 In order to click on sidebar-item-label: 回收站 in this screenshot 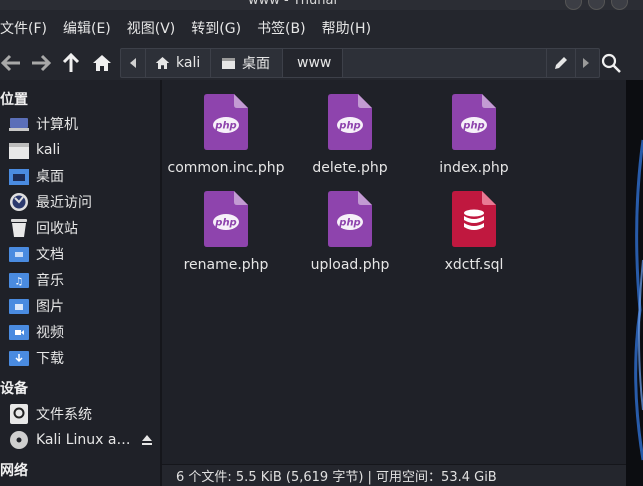, I will do `click(57, 229)`.